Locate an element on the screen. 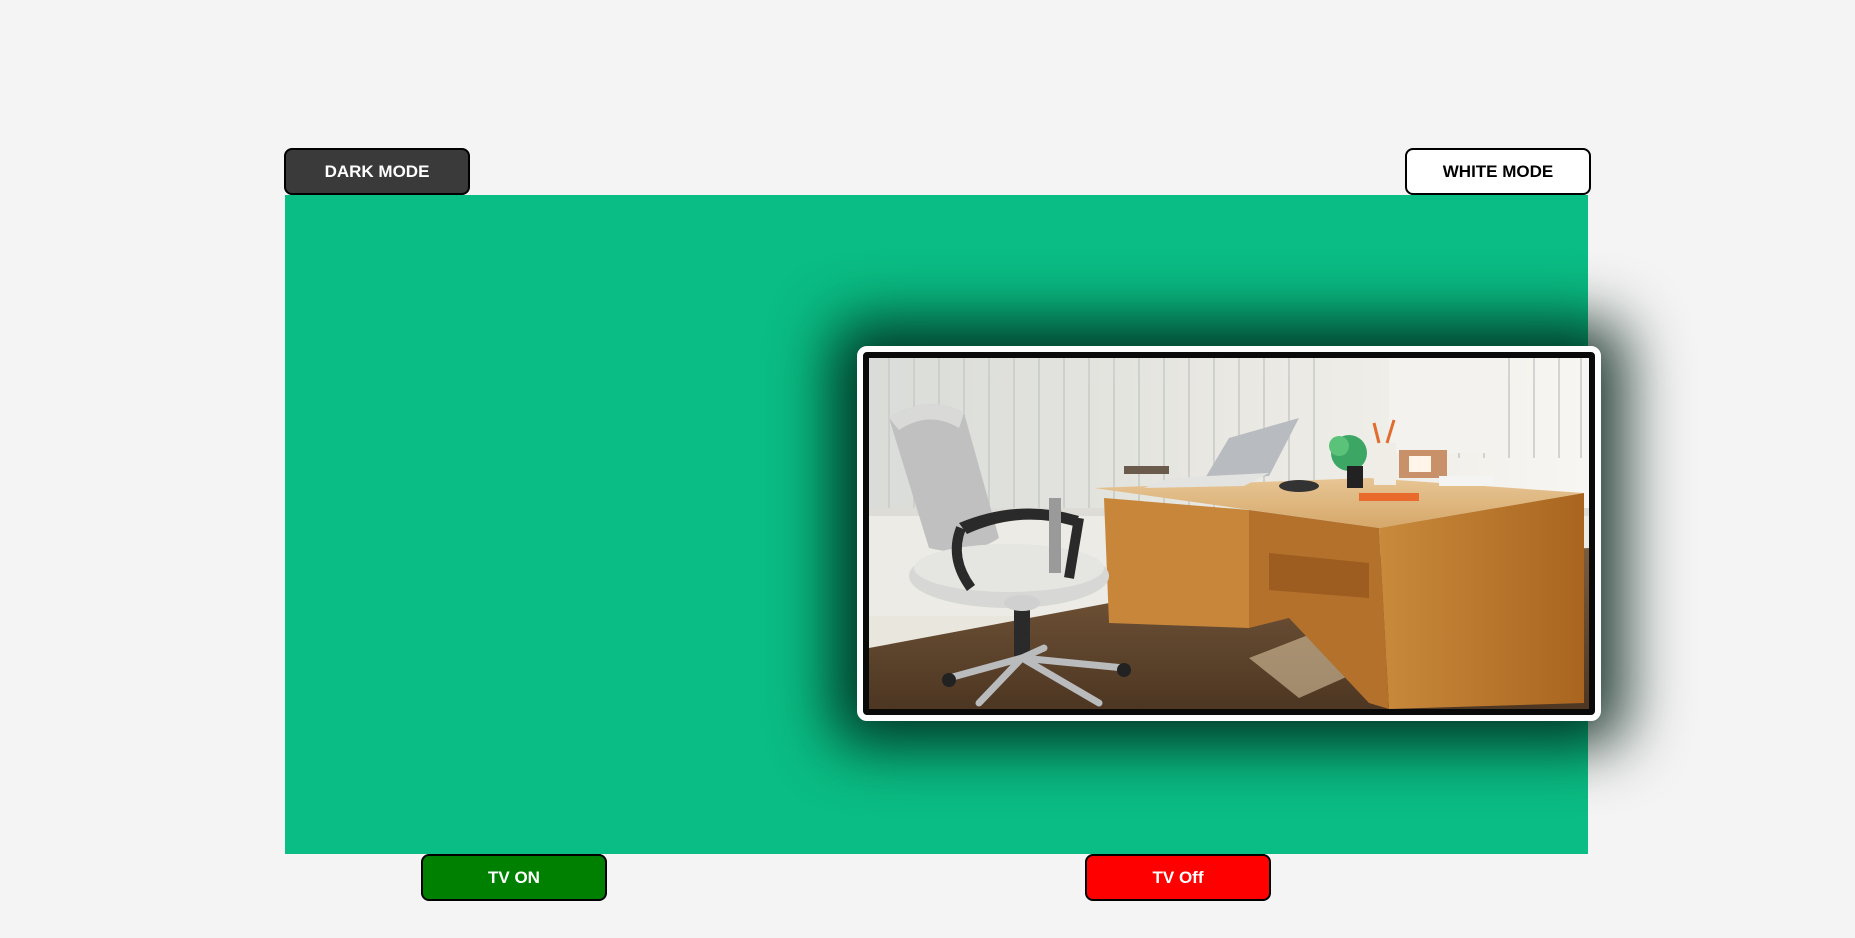 This screenshot has height=938, width=1855. white-mode-button: WHITE MODE is located at coordinates (1498, 171).